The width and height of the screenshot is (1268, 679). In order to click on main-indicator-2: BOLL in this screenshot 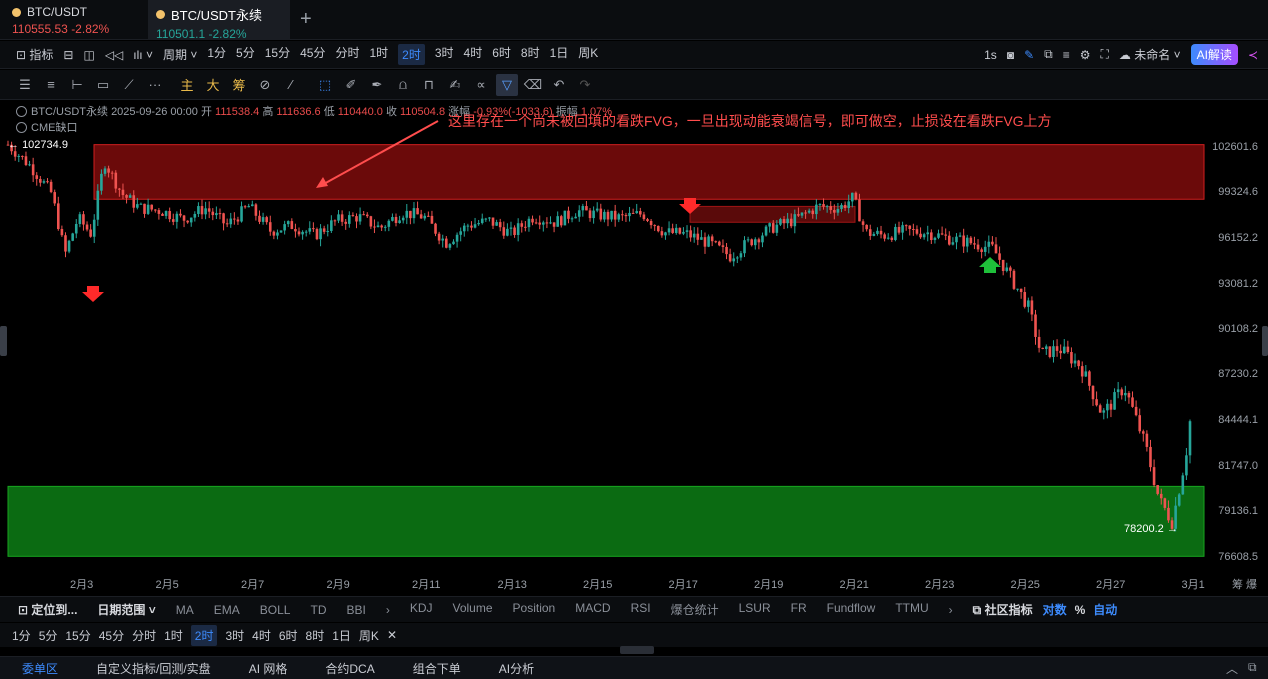, I will do `click(275, 610)`.